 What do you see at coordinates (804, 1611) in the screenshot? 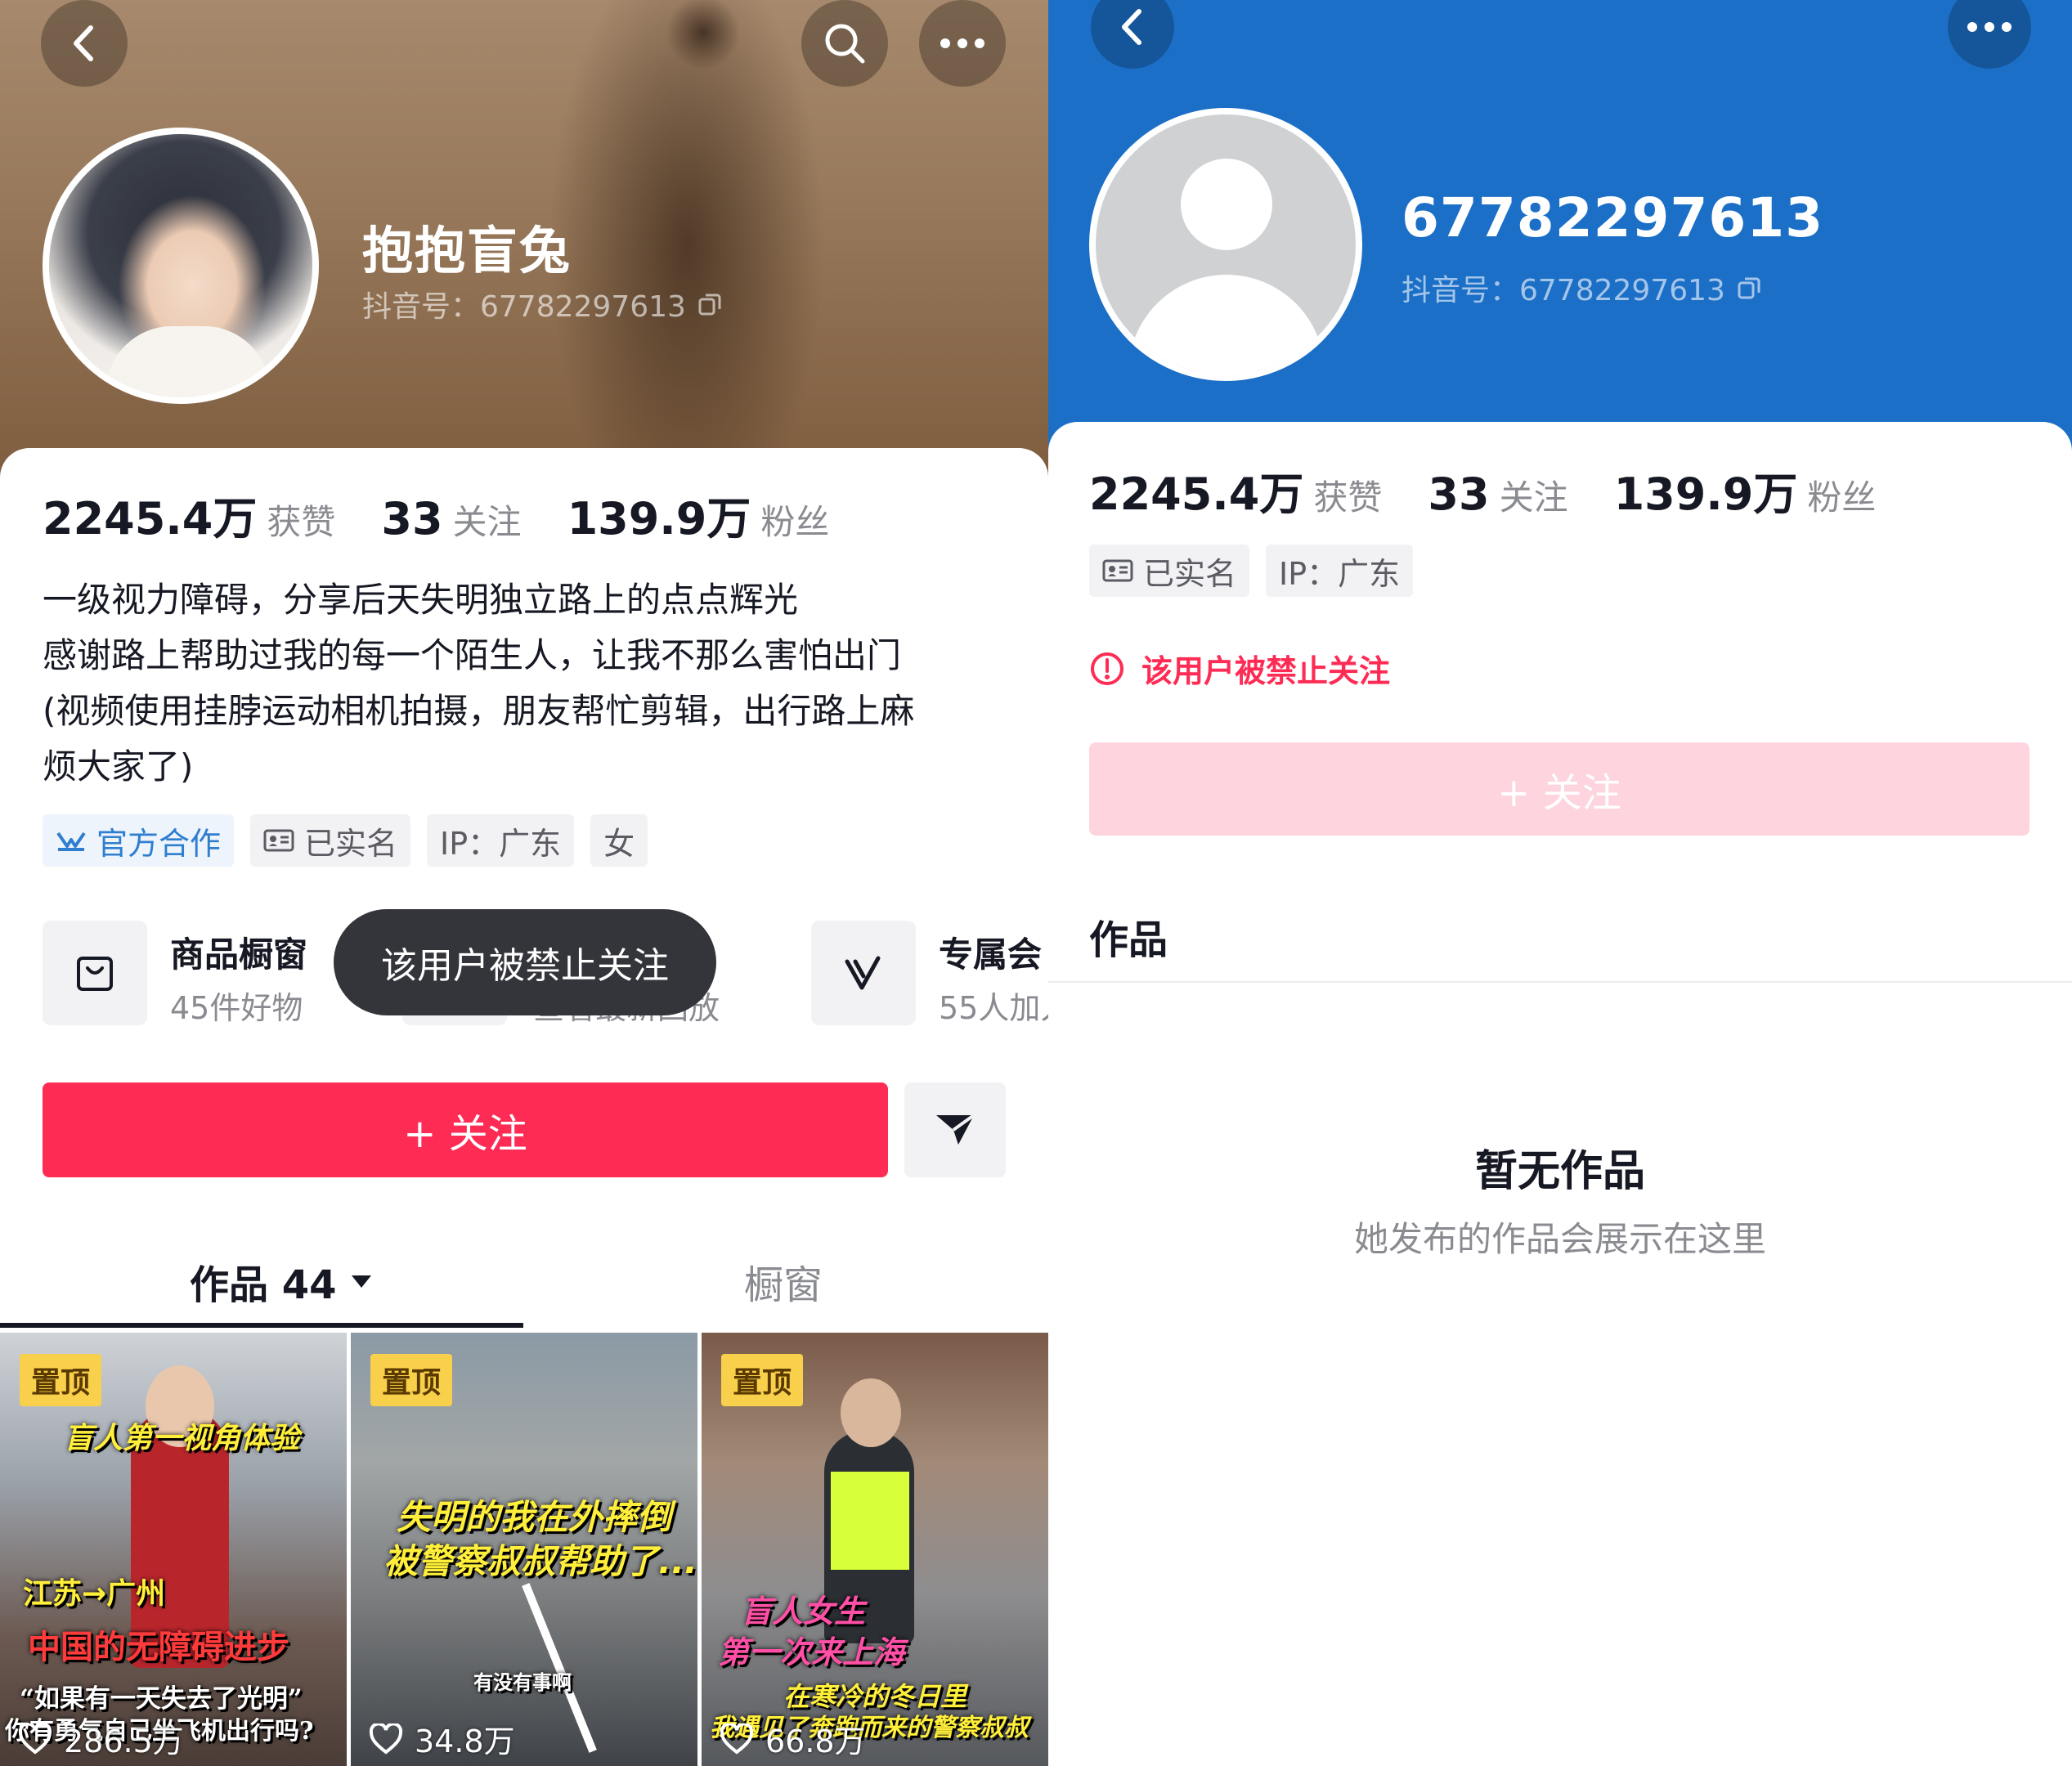
I see `video-caption: 盲人女生` at bounding box center [804, 1611].